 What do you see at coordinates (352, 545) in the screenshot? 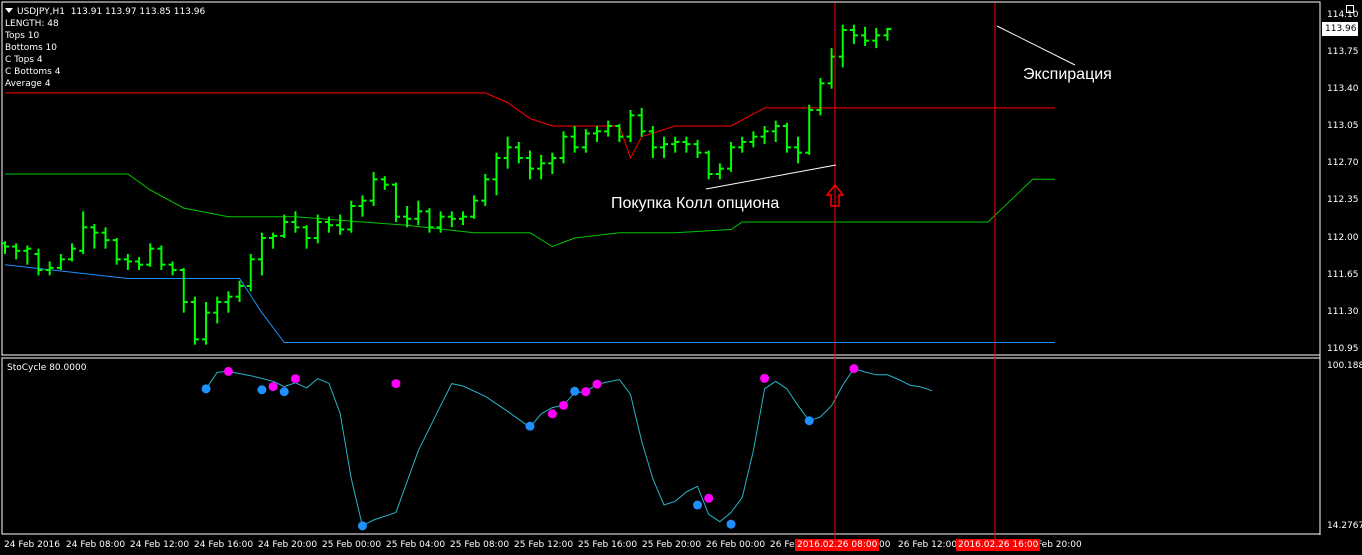
I see `time-tick: 25 Feb 00:00` at bounding box center [352, 545].